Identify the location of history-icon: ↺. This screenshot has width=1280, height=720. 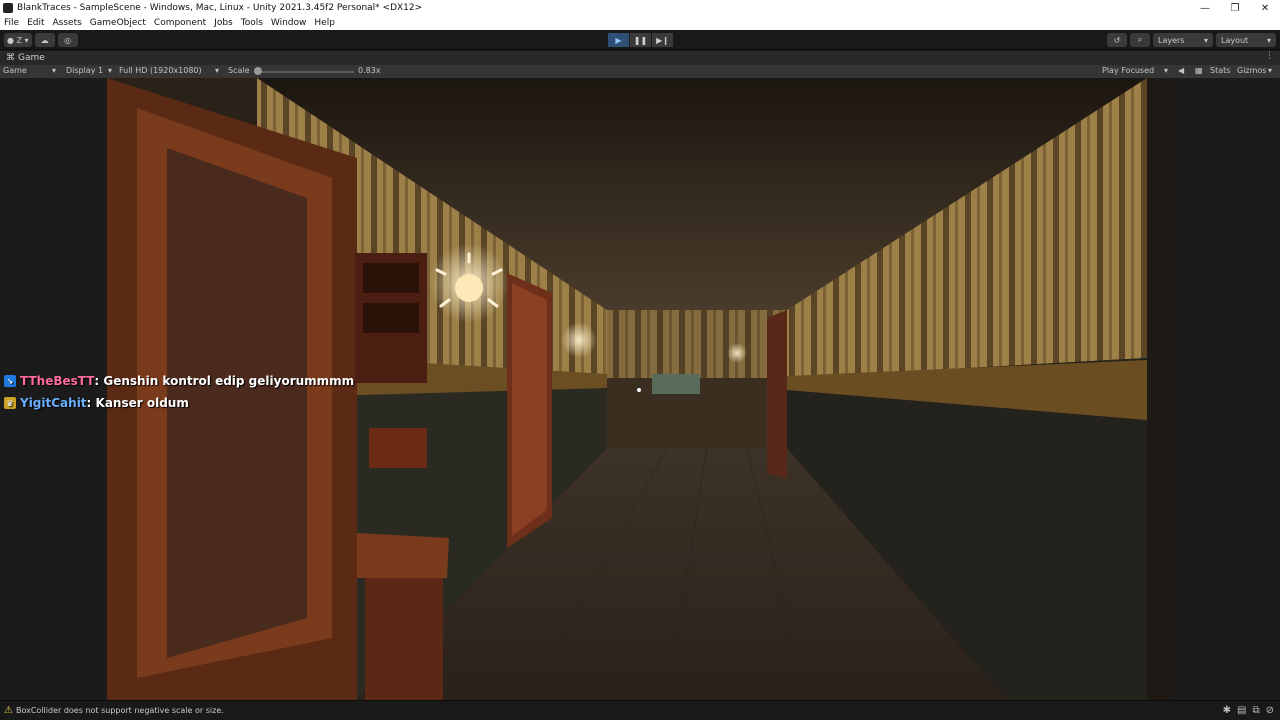
(1117, 40).